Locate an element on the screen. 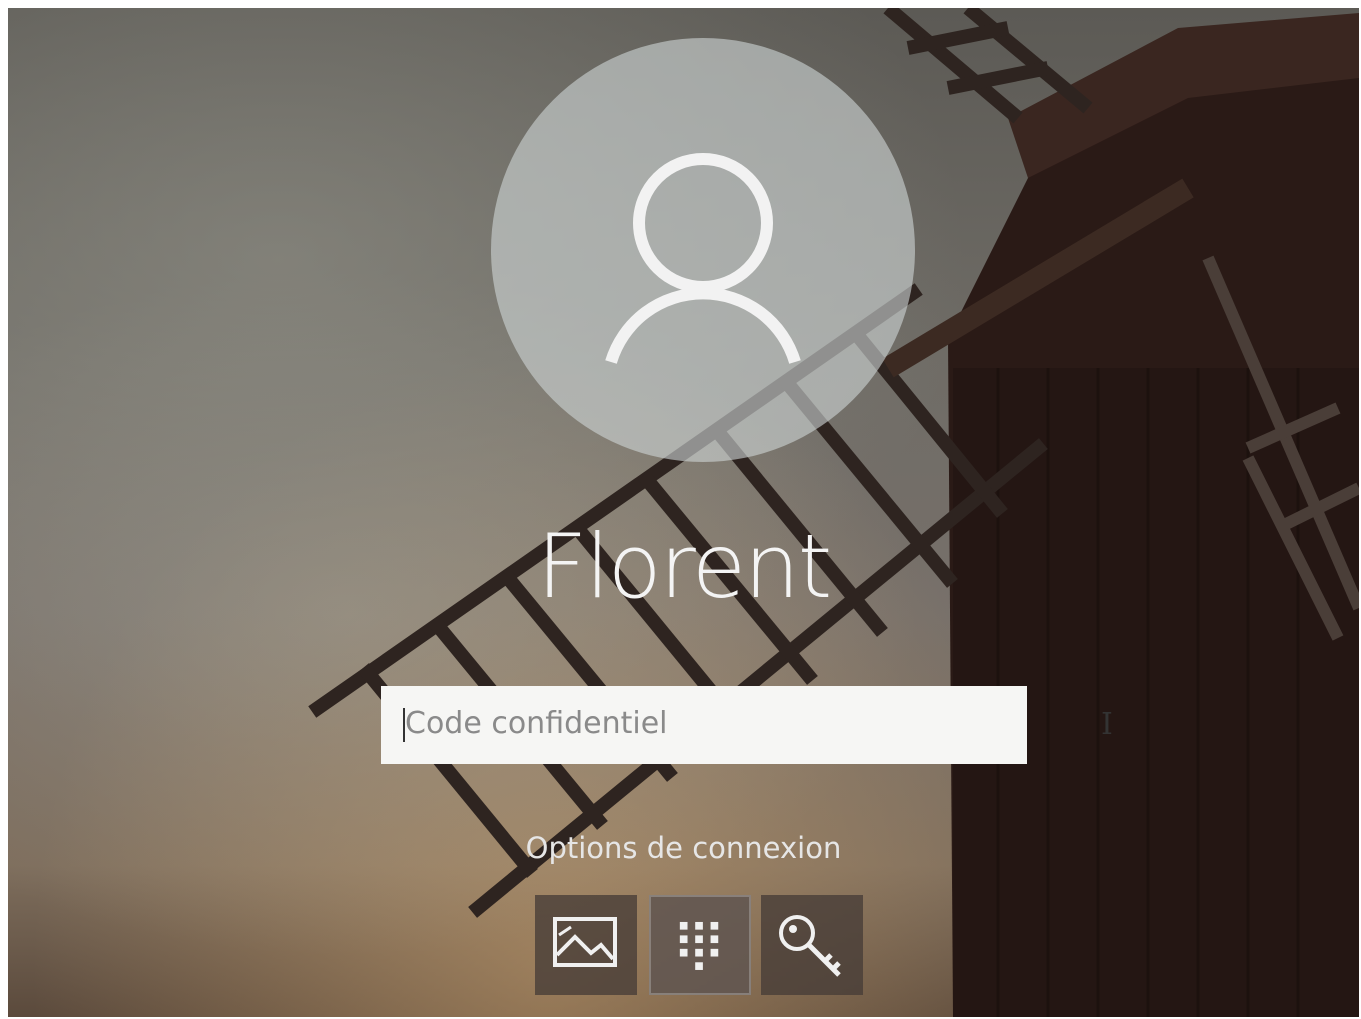 The height and width of the screenshot is (1019, 1361). pin-input-placeholder: Code confidentiel is located at coordinates (536, 723).